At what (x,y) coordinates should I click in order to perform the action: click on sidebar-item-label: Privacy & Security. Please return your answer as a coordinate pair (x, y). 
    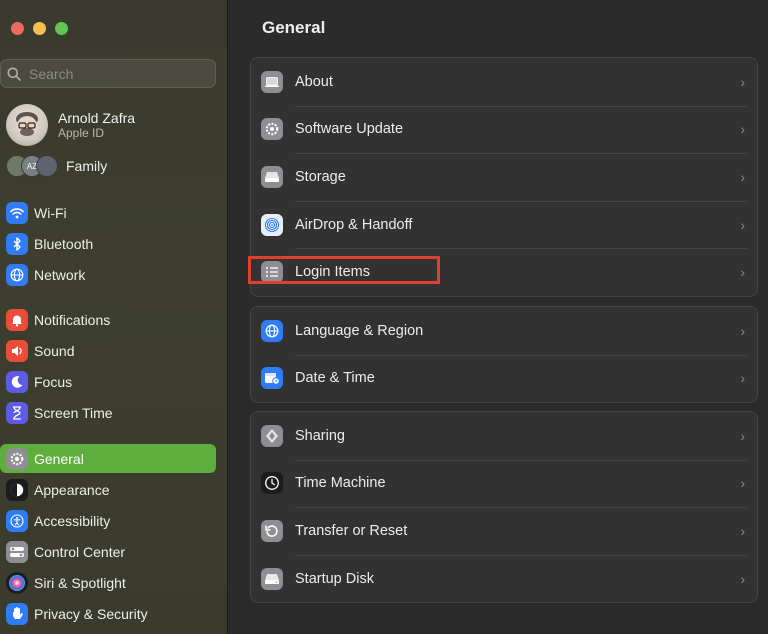
    Looking at the image, I should click on (91, 613).